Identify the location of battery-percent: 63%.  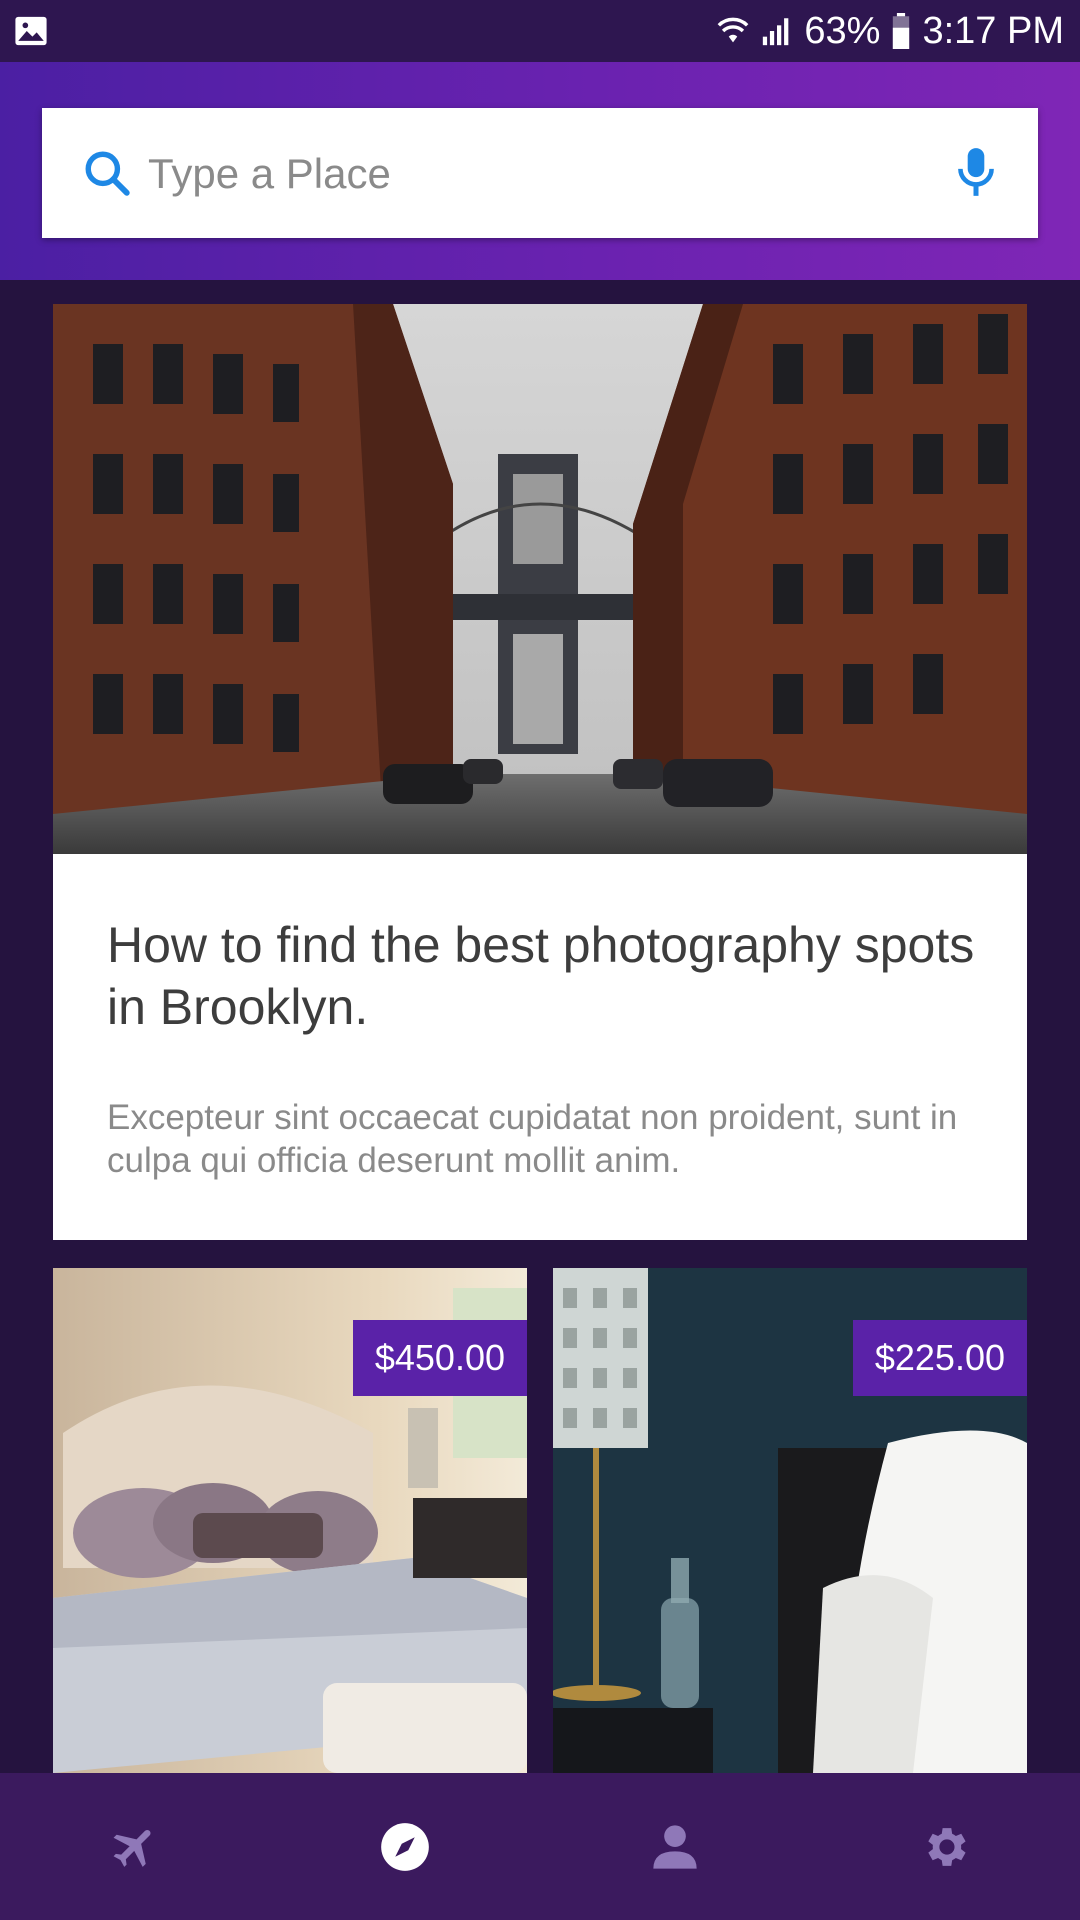
(842, 30).